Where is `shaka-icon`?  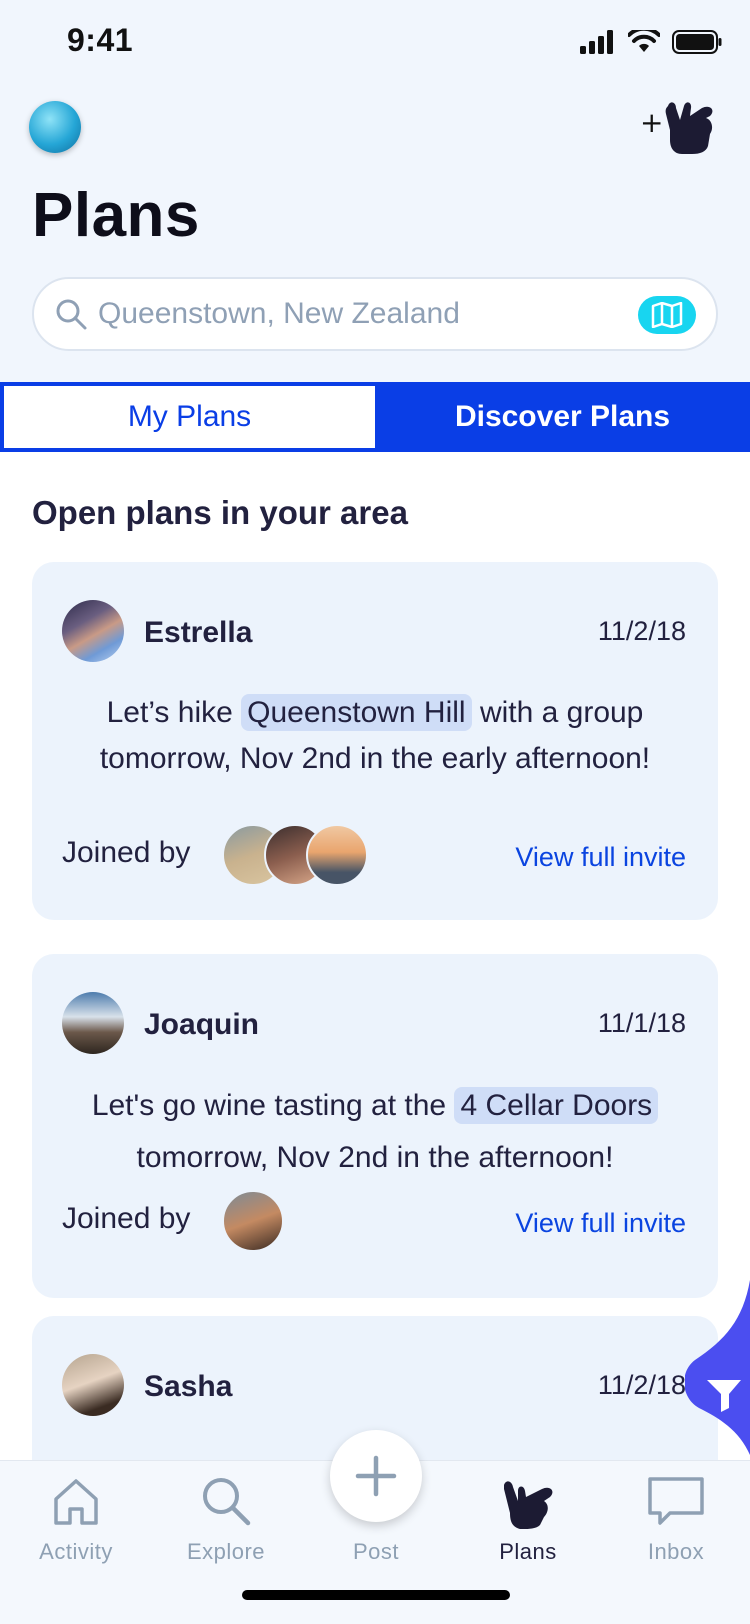
shaka-icon is located at coordinates (528, 1505).